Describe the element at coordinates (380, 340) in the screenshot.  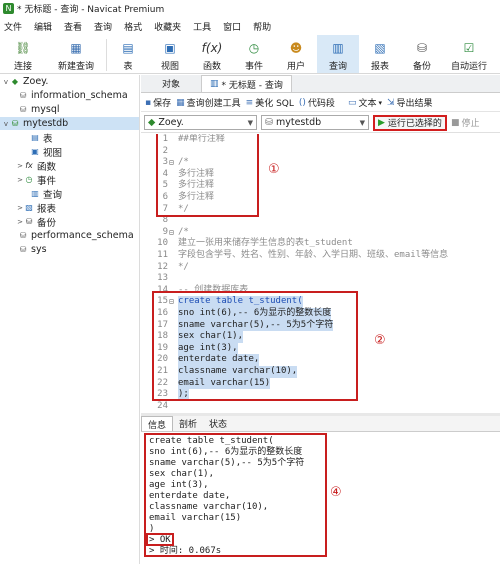
I see `annotation-marker-2: ②` at that location.